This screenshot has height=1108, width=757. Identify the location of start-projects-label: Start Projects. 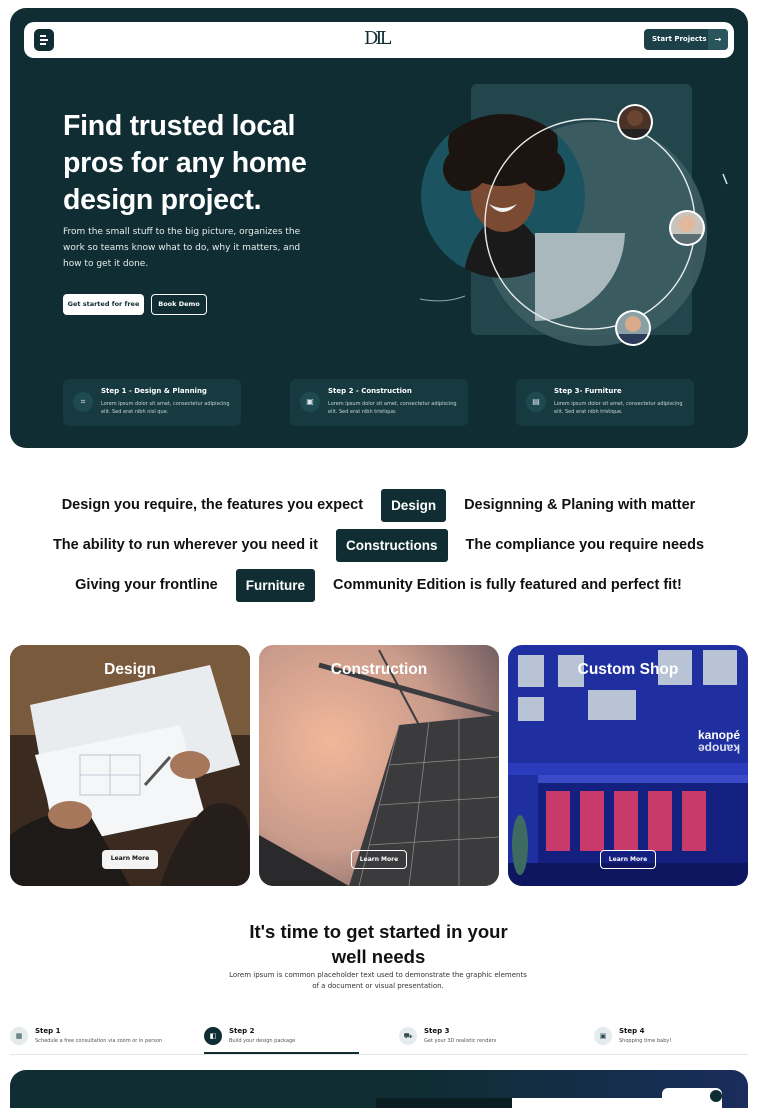
(679, 39).